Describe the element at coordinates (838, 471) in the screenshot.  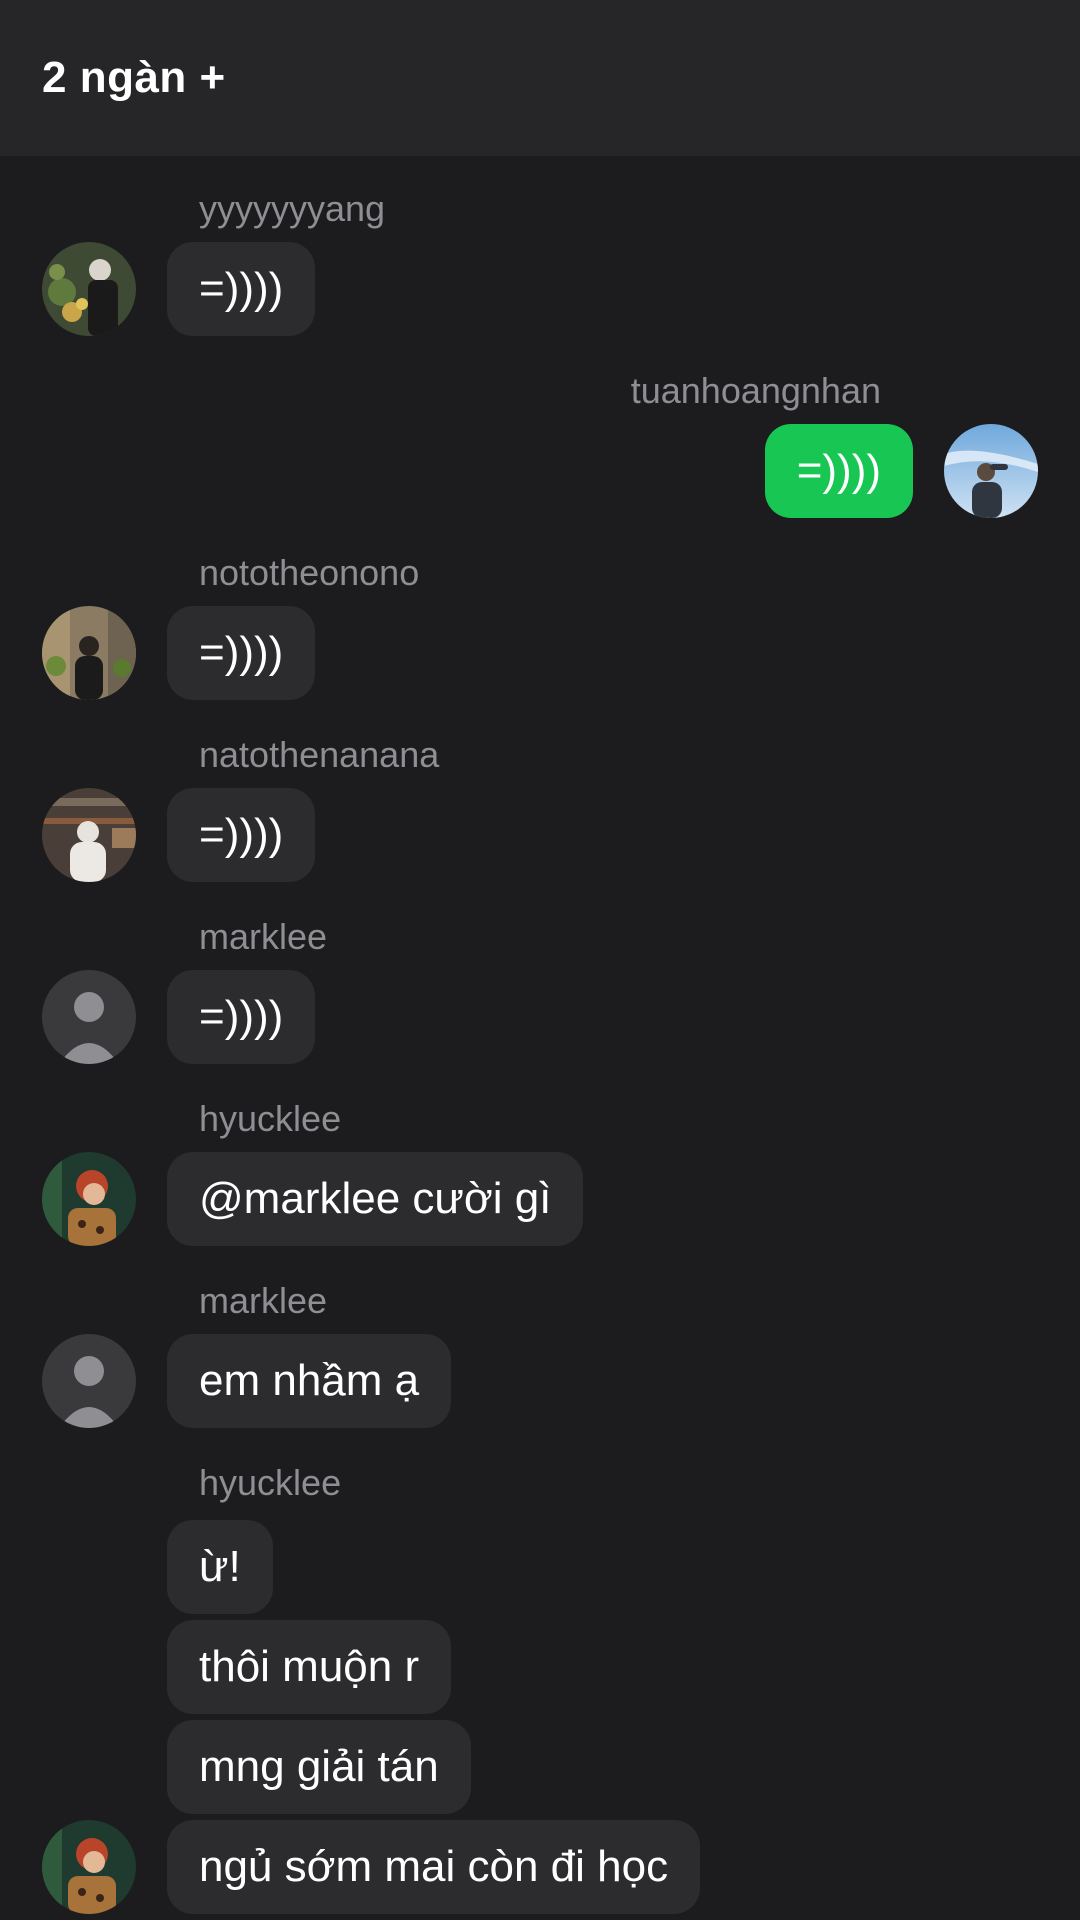
I see `own-message-bubble: =))))` at that location.